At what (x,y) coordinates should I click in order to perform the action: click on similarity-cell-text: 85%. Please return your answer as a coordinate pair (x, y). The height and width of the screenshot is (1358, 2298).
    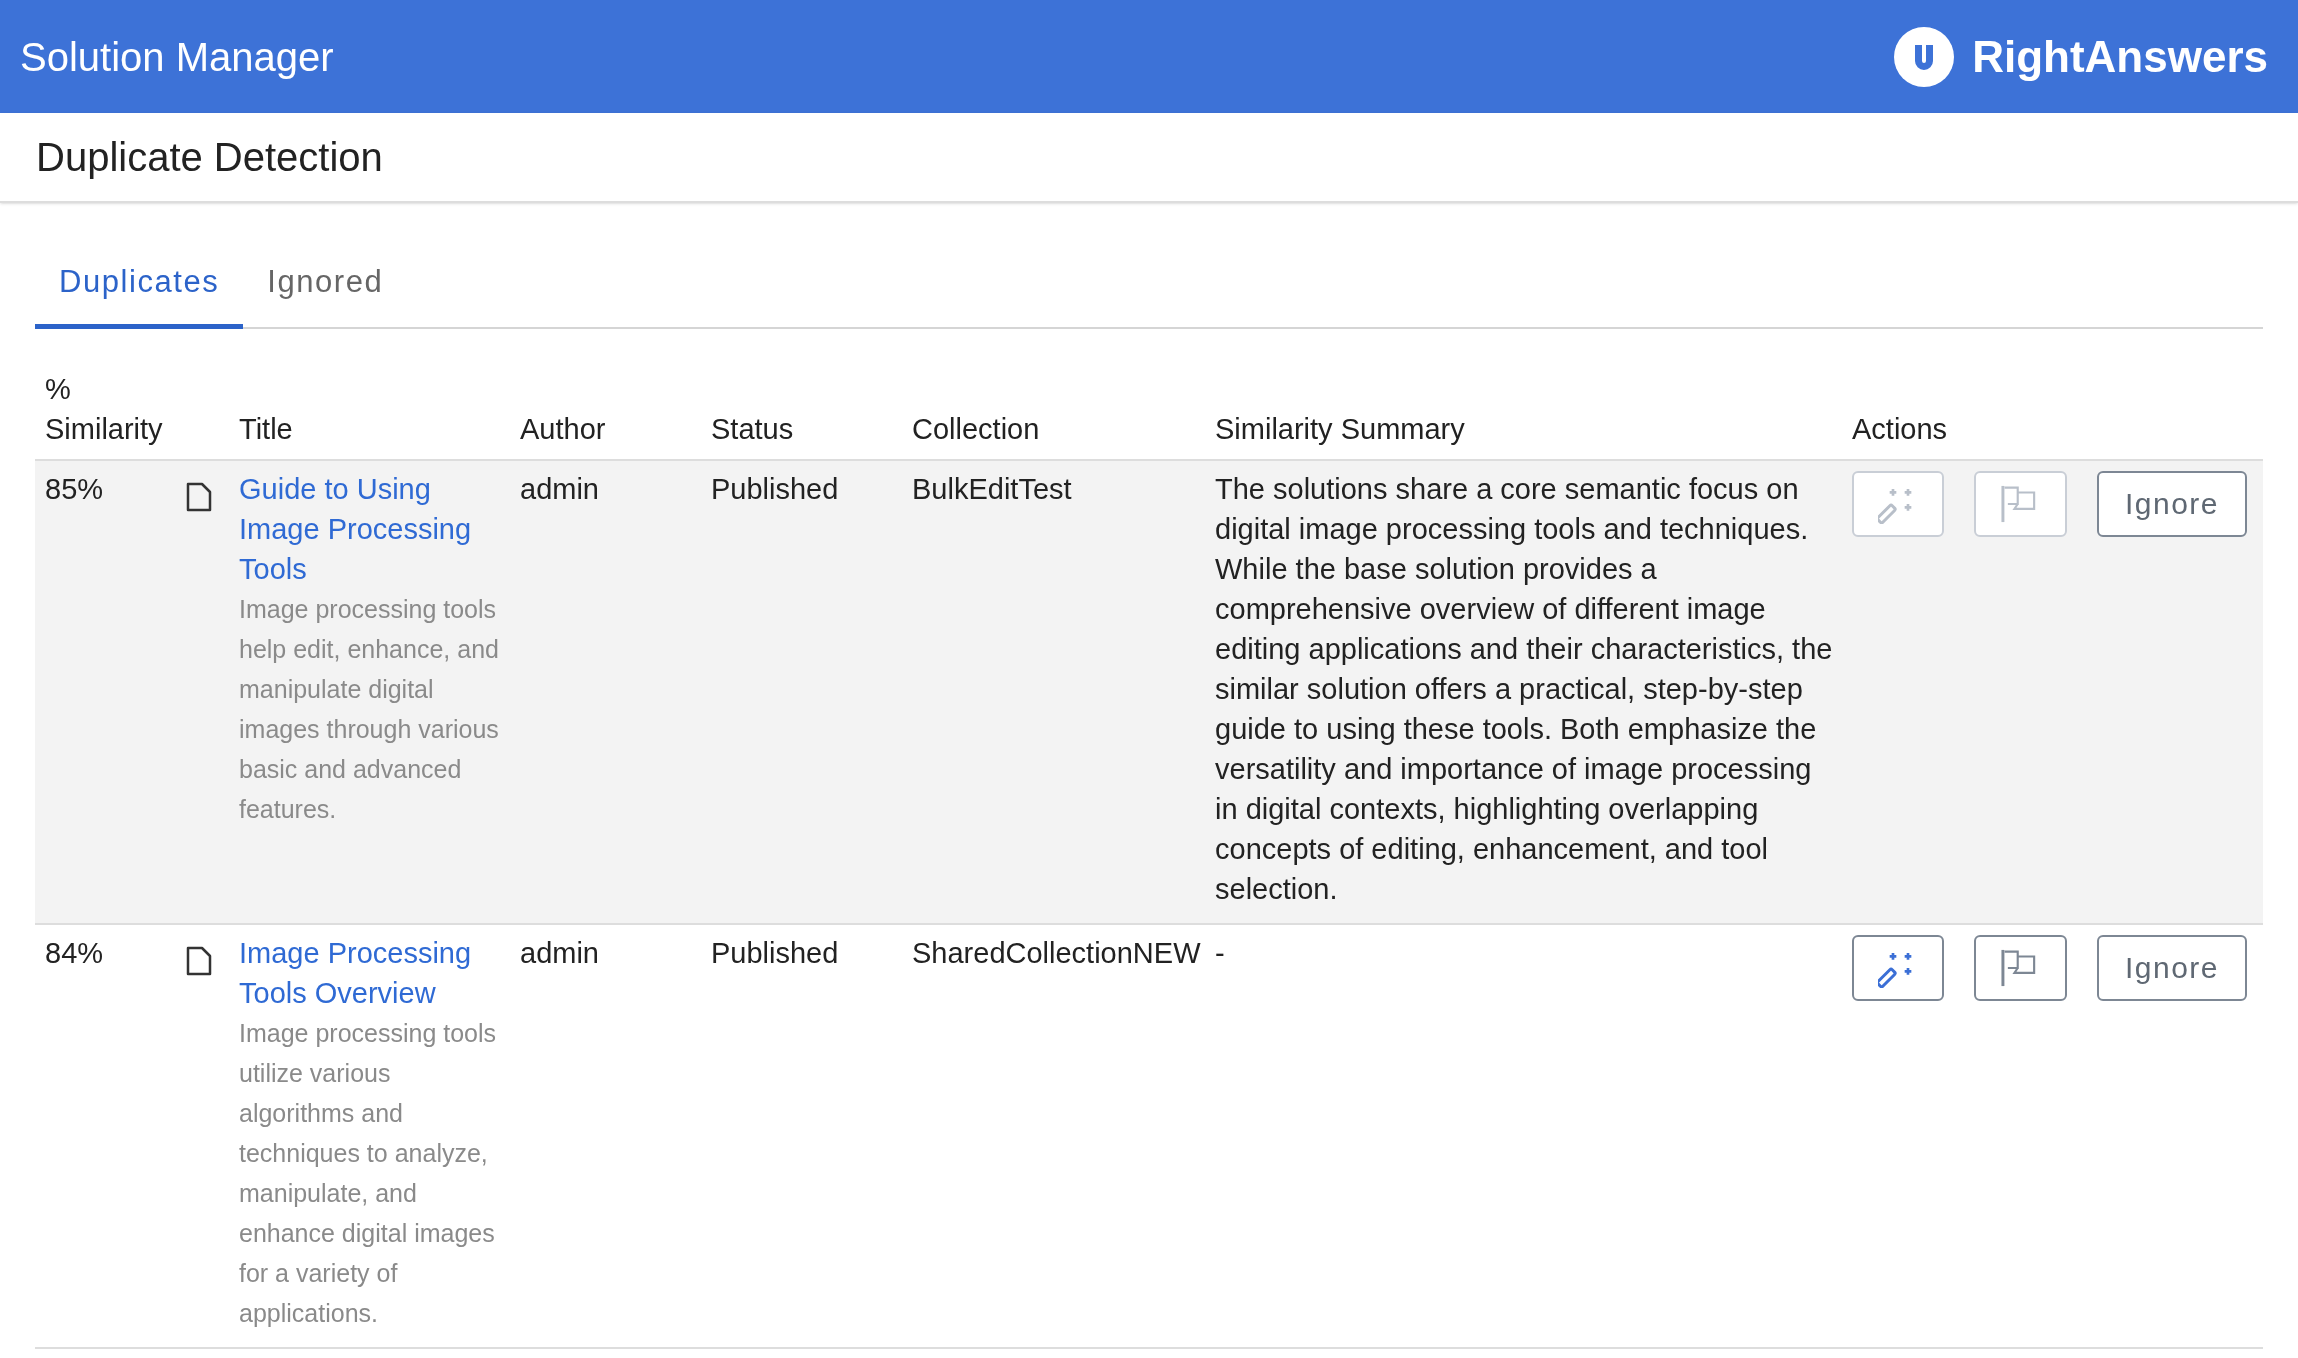
    Looking at the image, I should click on (74, 489).